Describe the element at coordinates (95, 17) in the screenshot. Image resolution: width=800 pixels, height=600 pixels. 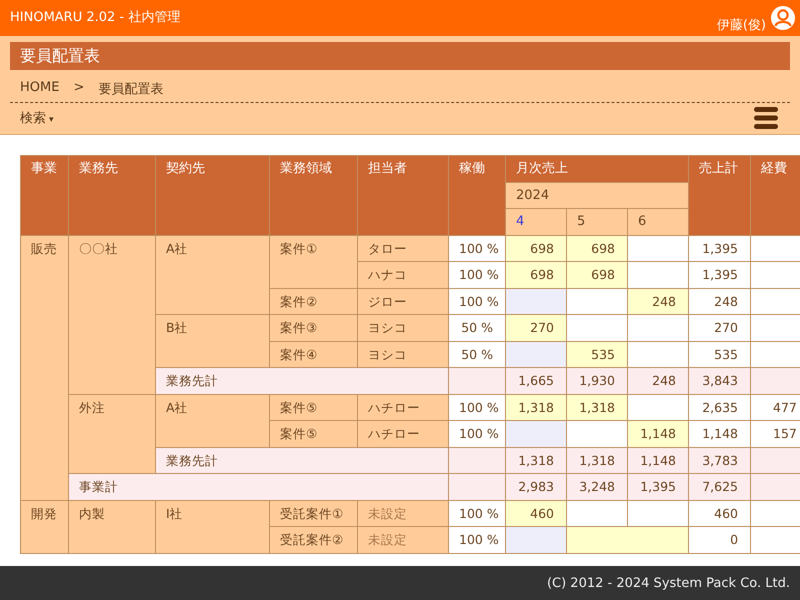
I see `app-title: HINOMARU 2.02 - 社内管理` at that location.